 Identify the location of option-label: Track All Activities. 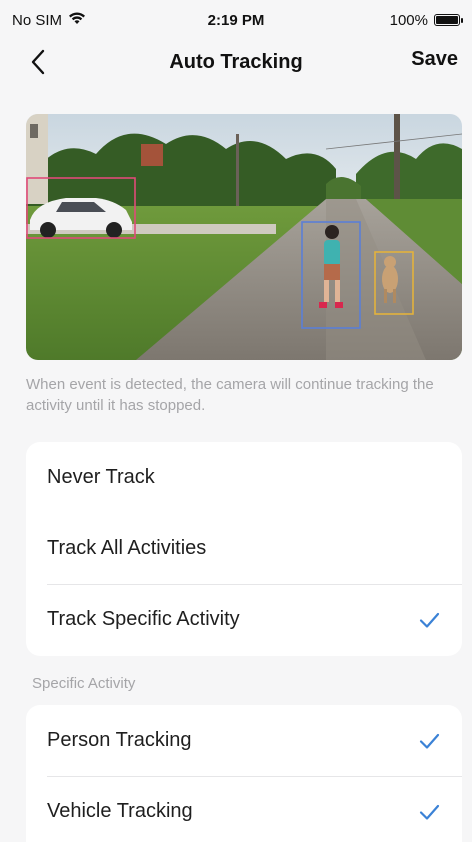
(127, 548).